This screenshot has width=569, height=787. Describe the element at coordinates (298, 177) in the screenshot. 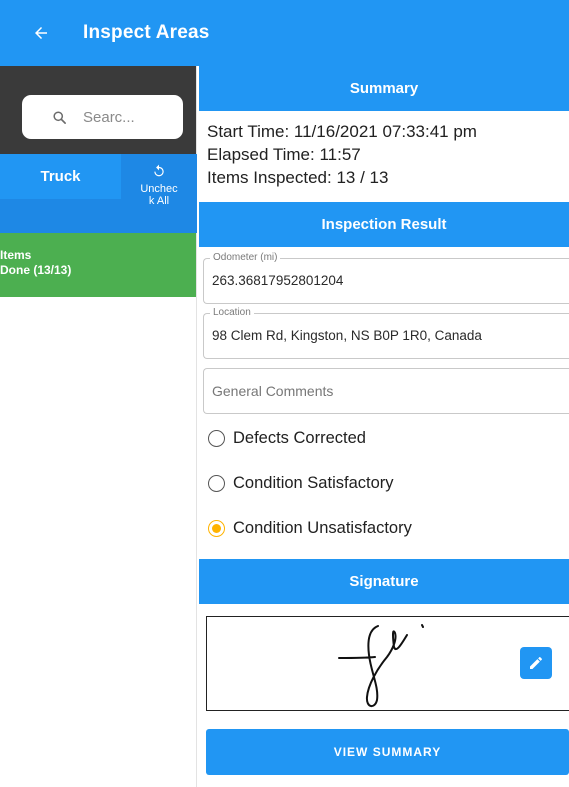

I see `items-inspected: Items Inspected: 13 / 13` at that location.